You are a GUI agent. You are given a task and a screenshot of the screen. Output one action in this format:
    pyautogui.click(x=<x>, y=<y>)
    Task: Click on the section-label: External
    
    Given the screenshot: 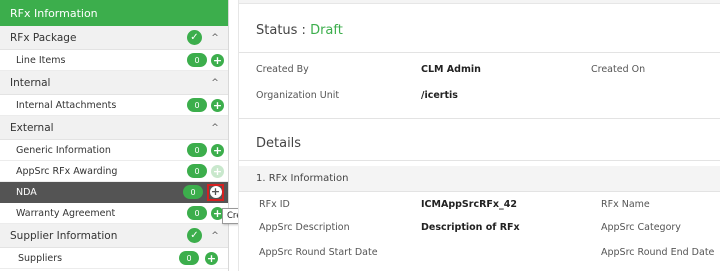 What is the action you would take?
    pyautogui.click(x=32, y=127)
    